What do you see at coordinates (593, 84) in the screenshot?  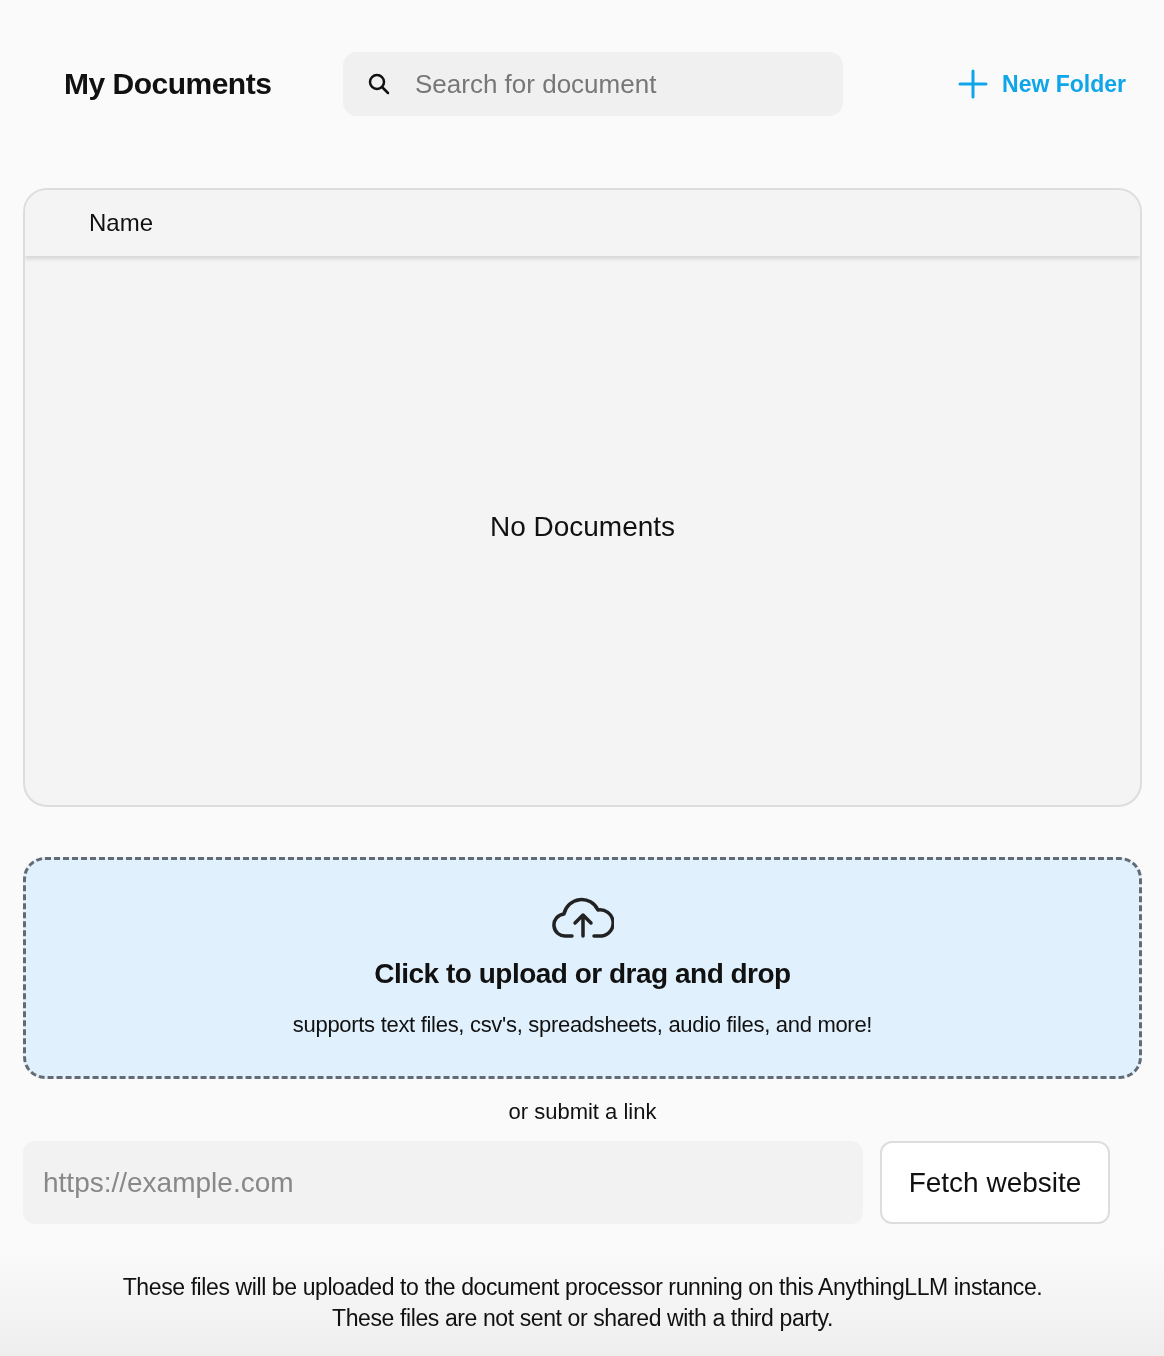 I see `search-field: Search for document` at bounding box center [593, 84].